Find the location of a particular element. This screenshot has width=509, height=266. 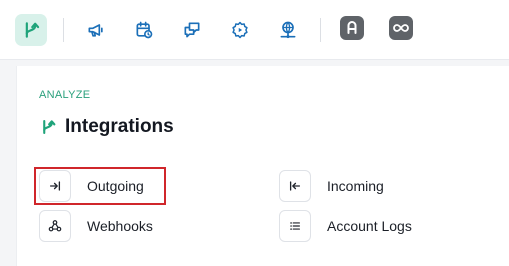

section-label: ANALYZE is located at coordinates (65, 95).